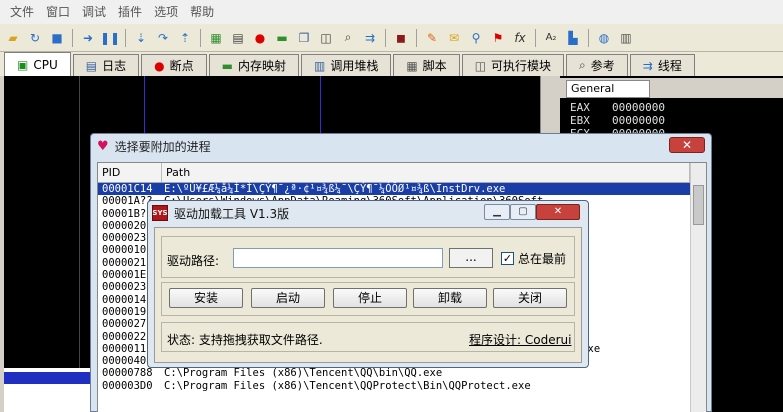 The height and width of the screenshot is (412, 783). Describe the element at coordinates (127, 373) in the screenshot. I see `process-pid: 00000788` at that location.